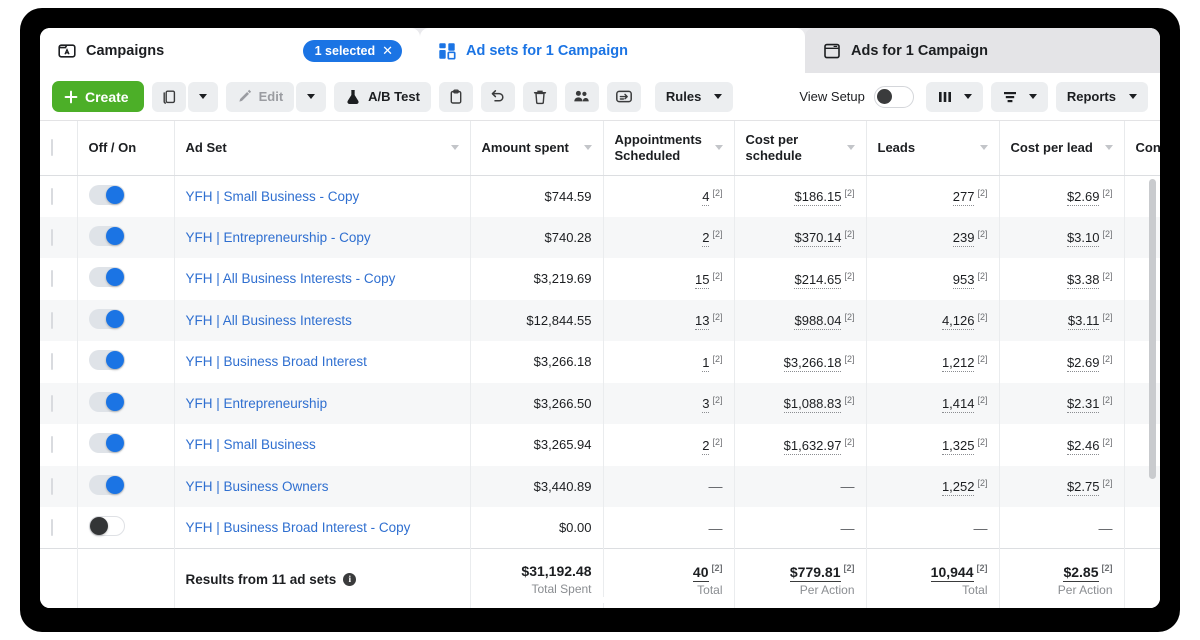  What do you see at coordinates (581, 96) in the screenshot?
I see `audience-button` at bounding box center [581, 96].